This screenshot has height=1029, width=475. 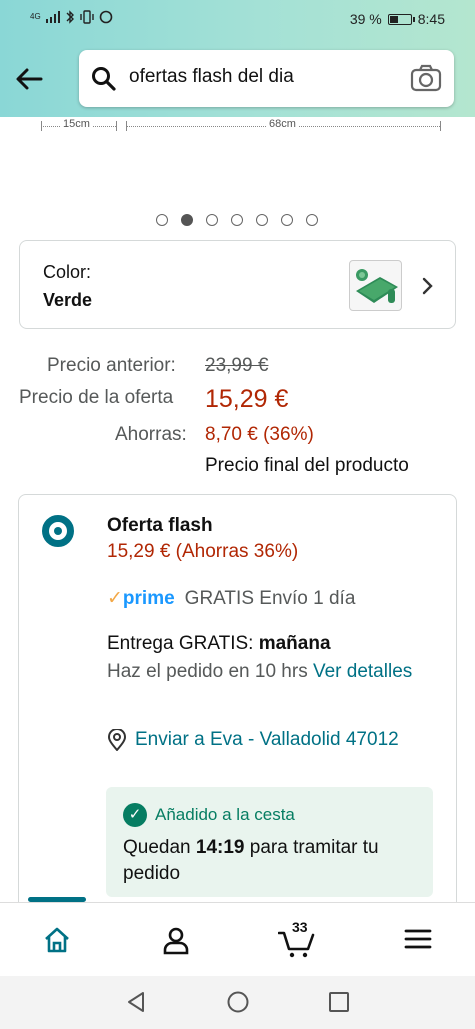 What do you see at coordinates (177, 941) in the screenshot?
I see `account-icon` at bounding box center [177, 941].